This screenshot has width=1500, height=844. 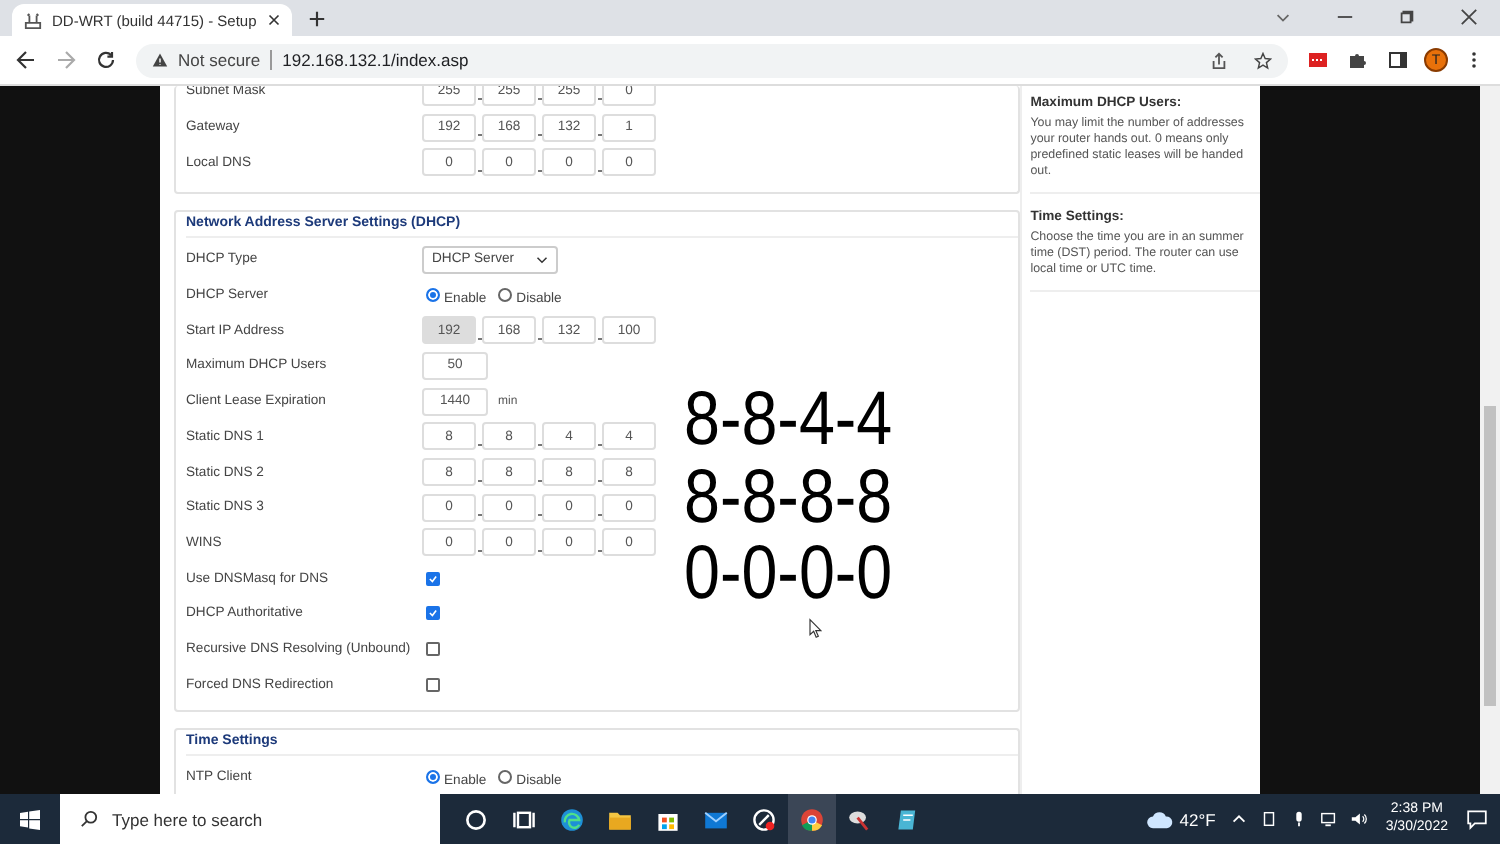 I want to click on scrollbar, so click(x=1490, y=440).